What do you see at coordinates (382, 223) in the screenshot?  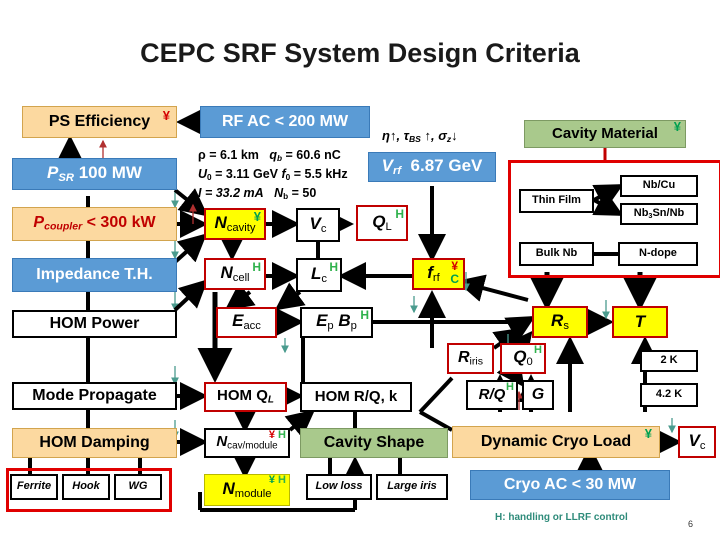 I see `box-q-l: QL H` at bounding box center [382, 223].